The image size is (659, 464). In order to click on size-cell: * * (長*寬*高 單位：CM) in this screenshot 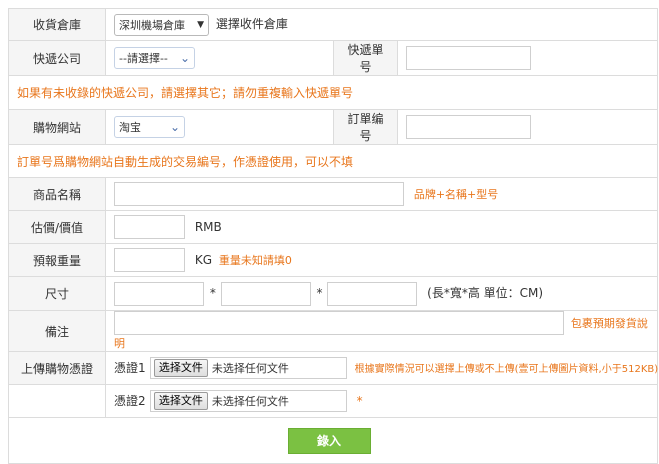, I will do `click(381, 293)`.